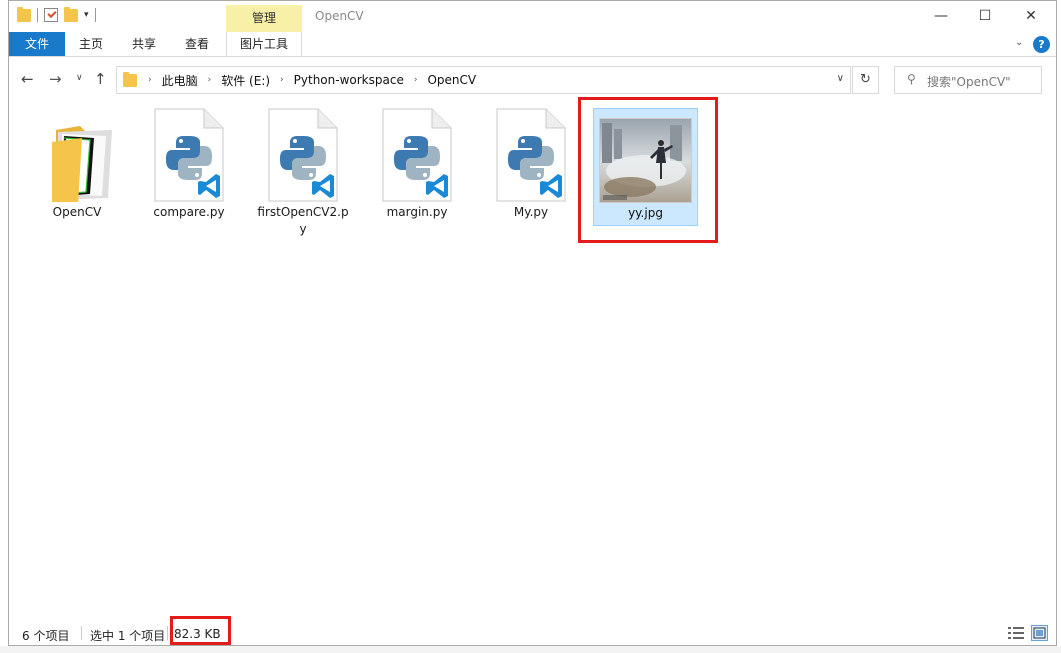 The image size is (1061, 653). I want to click on search-input: ⚲ 搜索"OpenCV", so click(968, 80).